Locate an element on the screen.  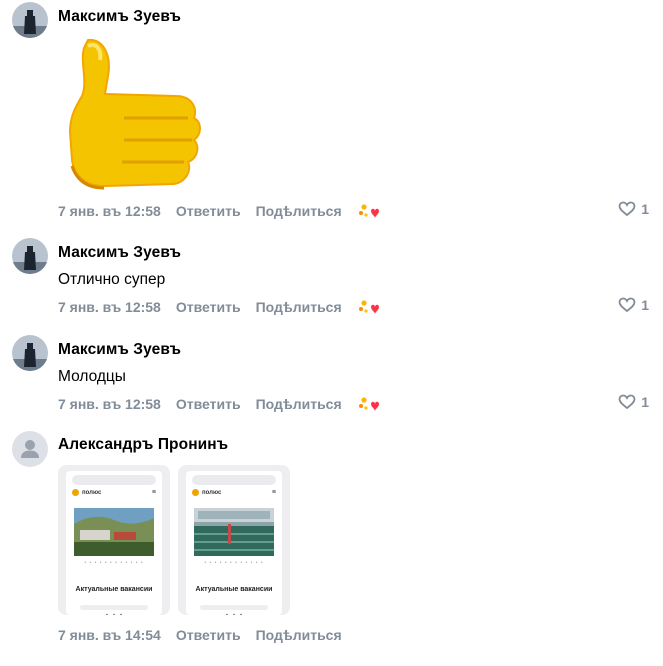
comment-date: 7 янв. въ 14:54 is located at coordinates (109, 635).